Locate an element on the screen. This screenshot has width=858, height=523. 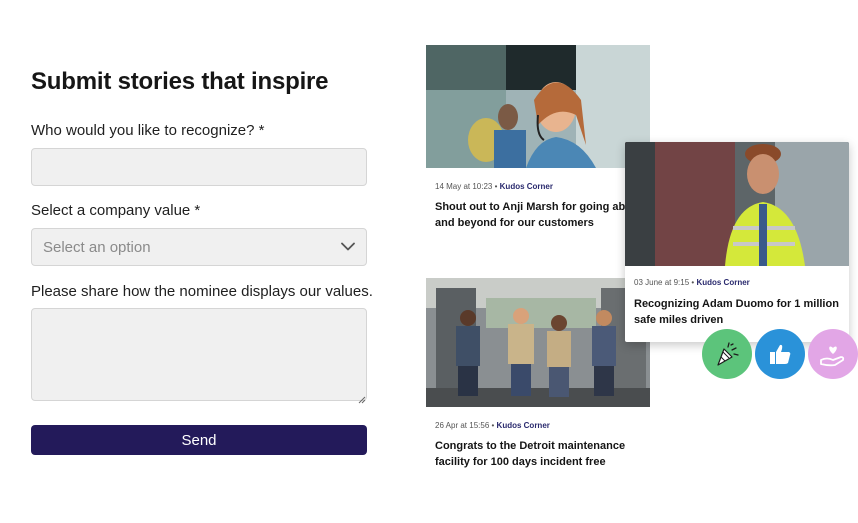
heart-hand-icon is located at coordinates (832, 356).